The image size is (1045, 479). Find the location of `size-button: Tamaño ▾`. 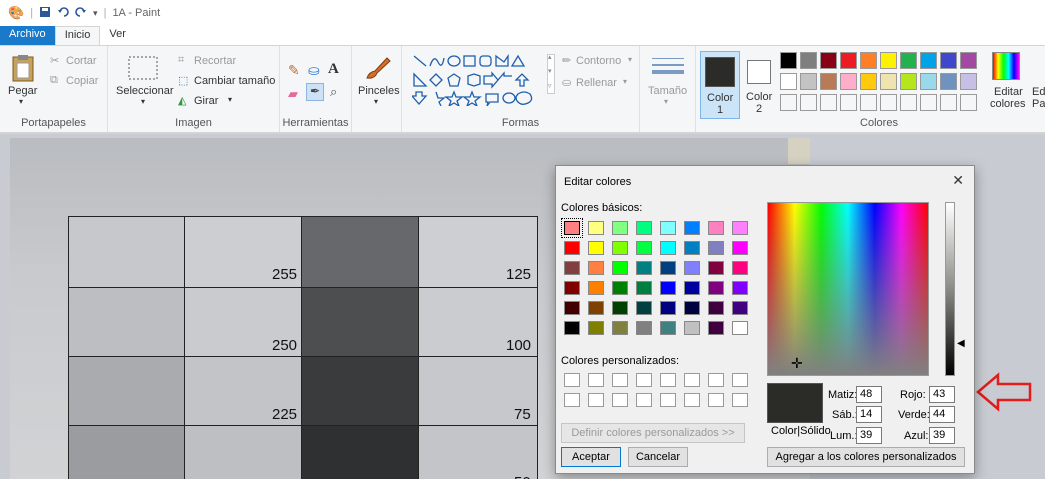

size-button: Tamaño ▾ is located at coordinates (668, 82).